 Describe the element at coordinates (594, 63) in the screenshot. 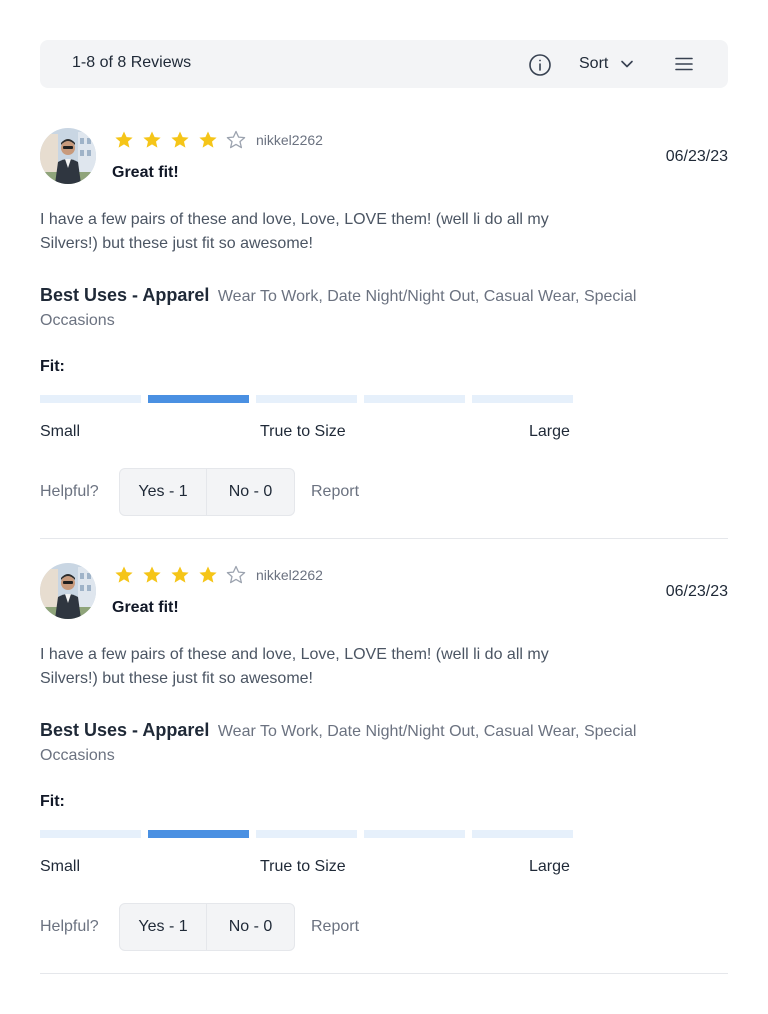

I see `sort-label: Sort` at that location.